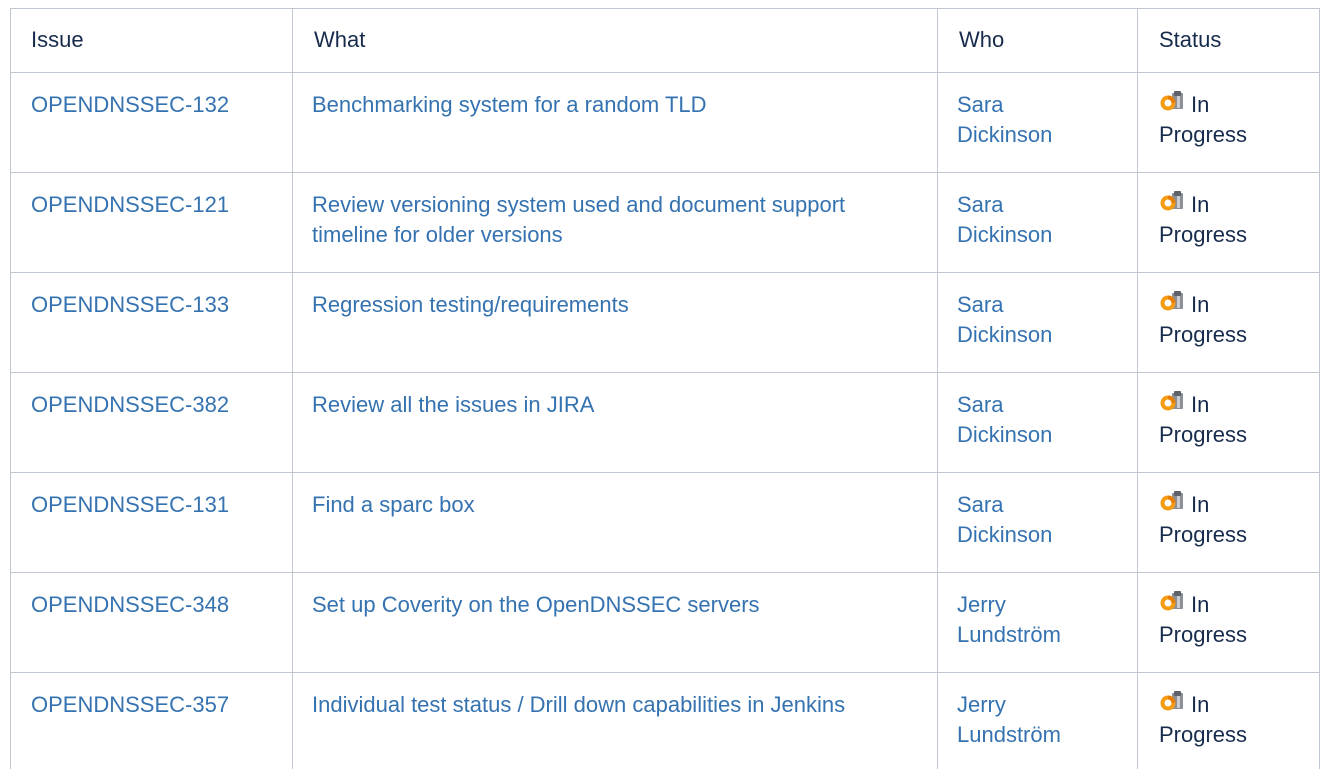 The width and height of the screenshot is (1328, 769). What do you see at coordinates (615, 122) in the screenshot?
I see `what-cell: Benchmarking system for a random TLD` at bounding box center [615, 122].